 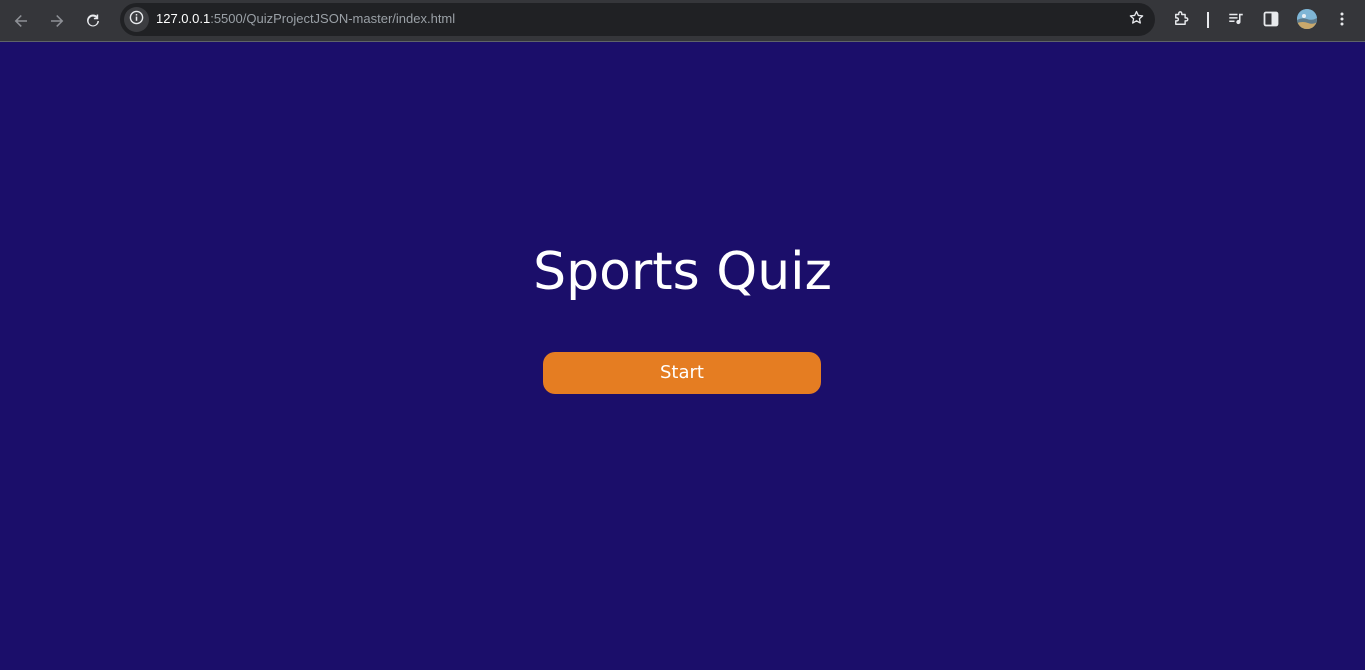 I want to click on site-info-button, so click(x=136, y=19).